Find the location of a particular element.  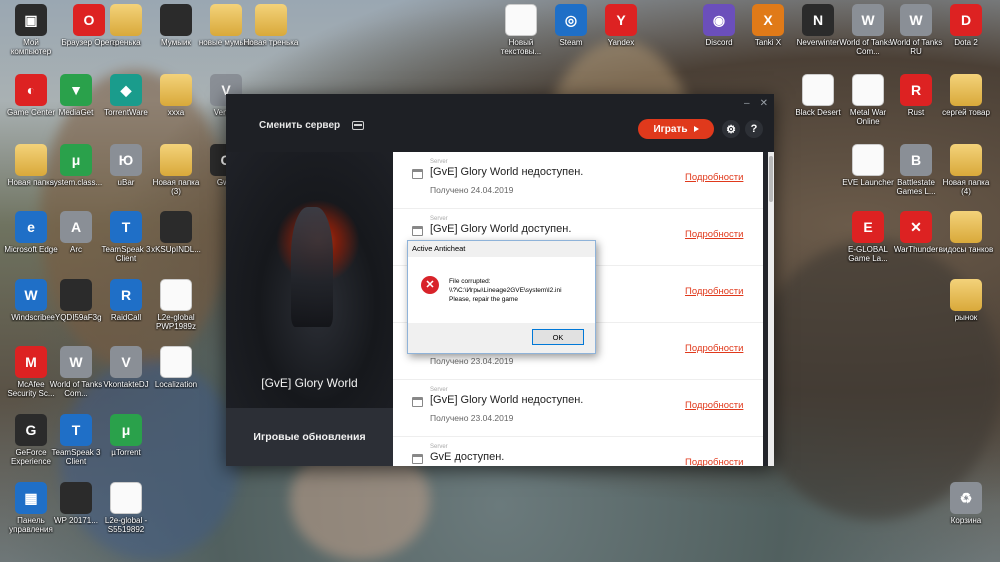

black-desert-icon is located at coordinates (818, 90).